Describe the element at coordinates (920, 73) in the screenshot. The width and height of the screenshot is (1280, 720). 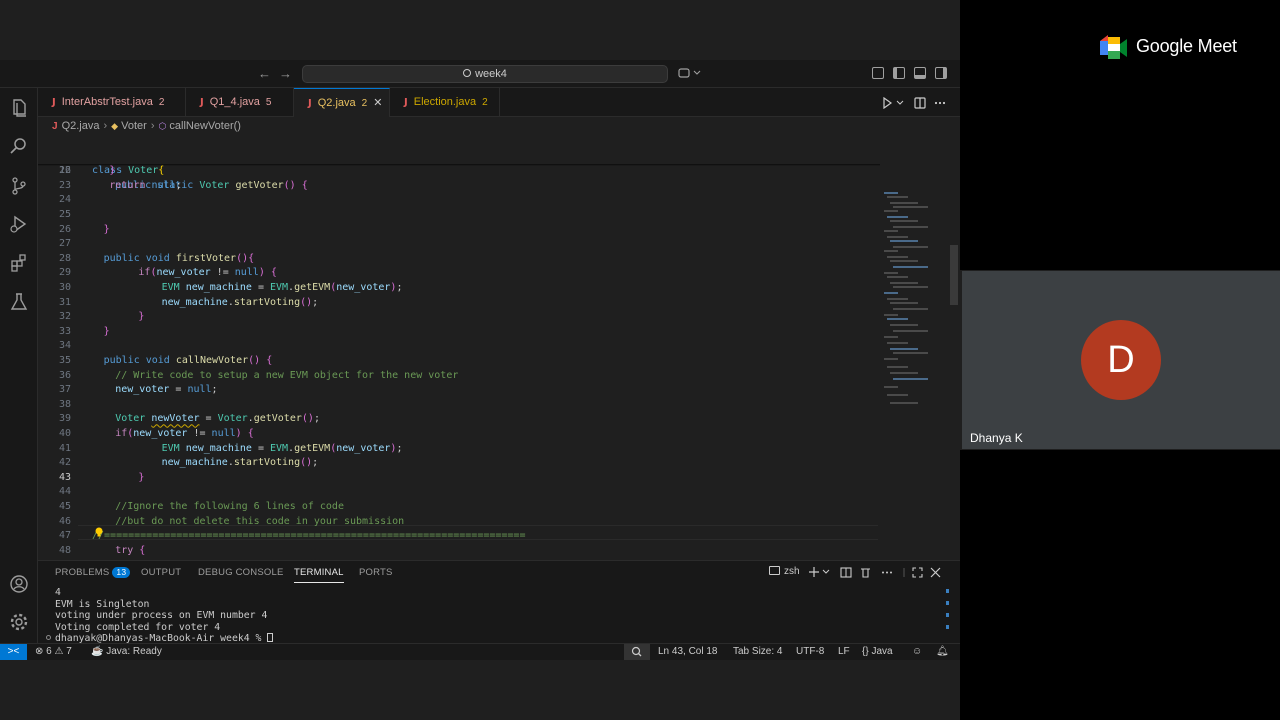
I see `toggle-panel-icon` at that location.